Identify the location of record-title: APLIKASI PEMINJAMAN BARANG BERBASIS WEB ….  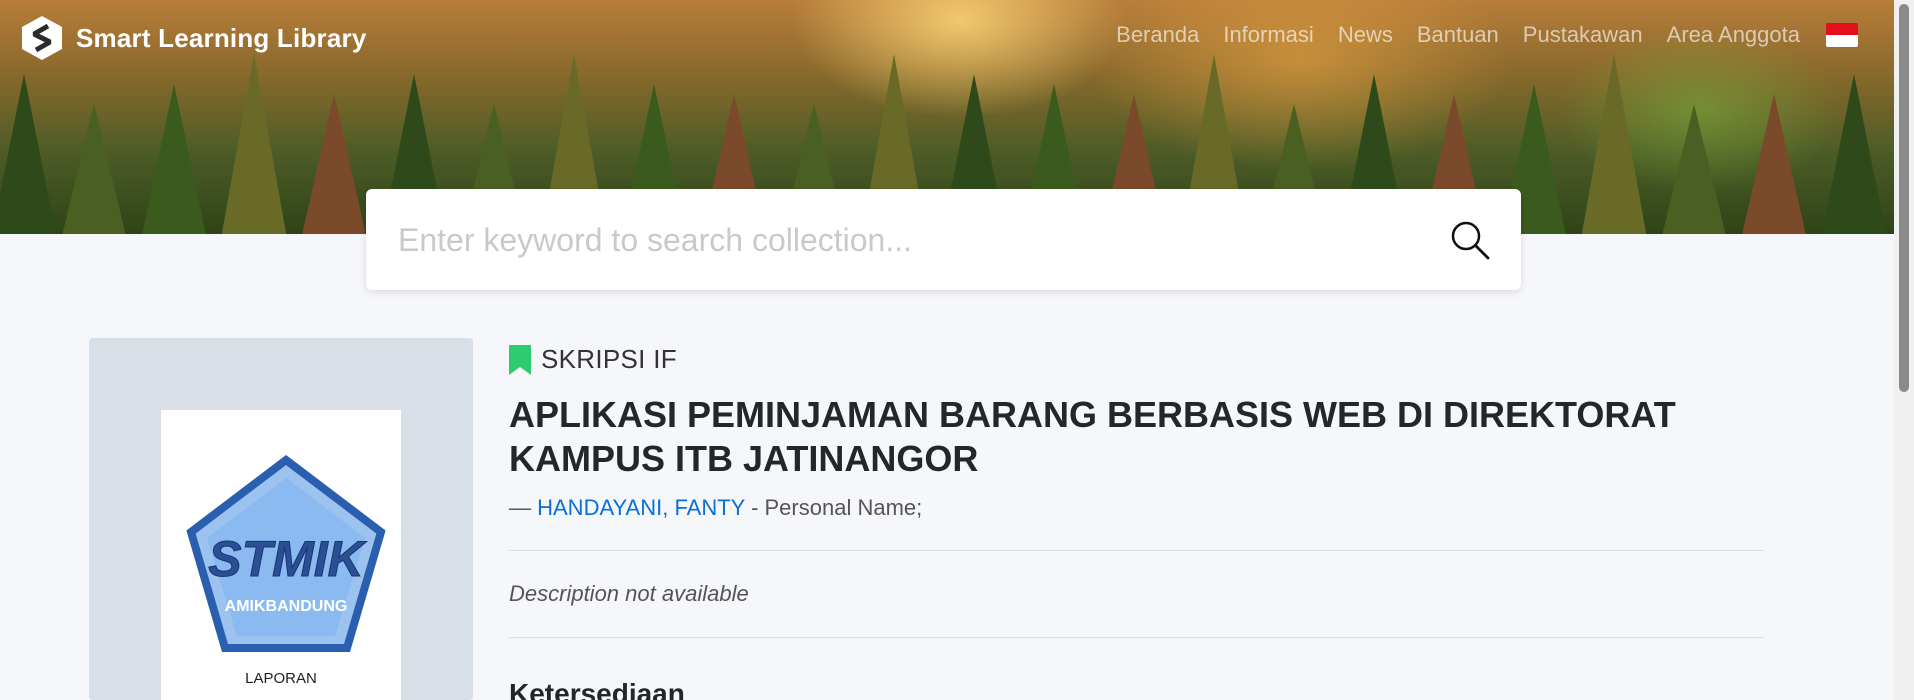
(1092, 436).